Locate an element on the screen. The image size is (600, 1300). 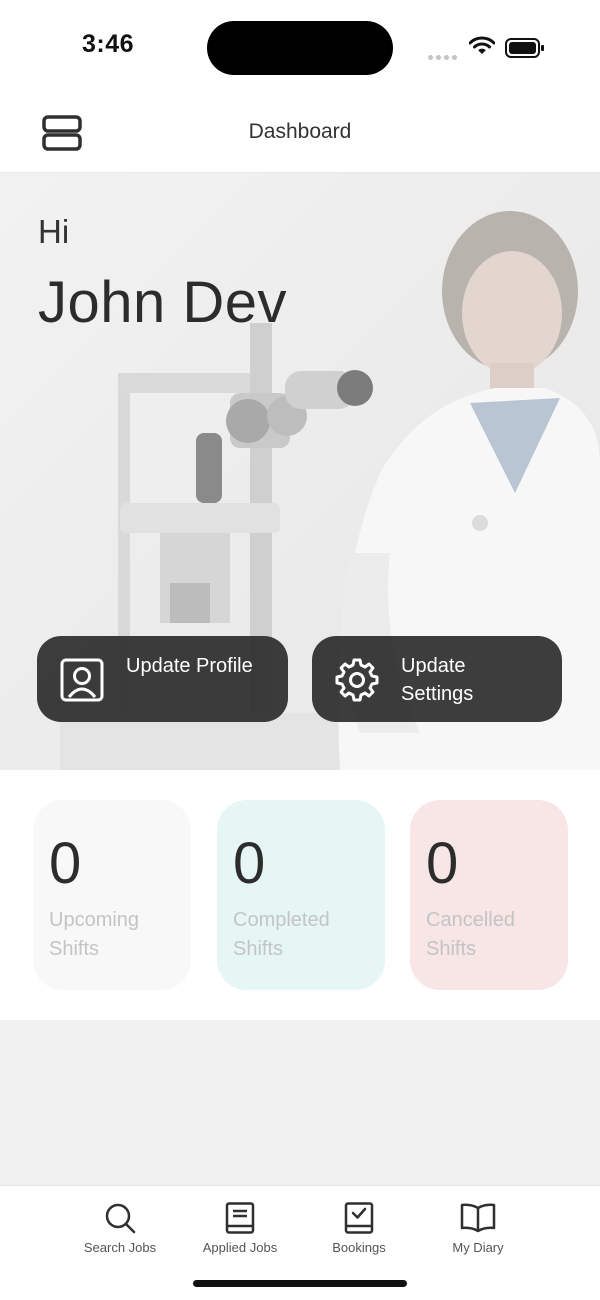
cancelled-shifts-count: 0 is located at coordinates (442, 863).